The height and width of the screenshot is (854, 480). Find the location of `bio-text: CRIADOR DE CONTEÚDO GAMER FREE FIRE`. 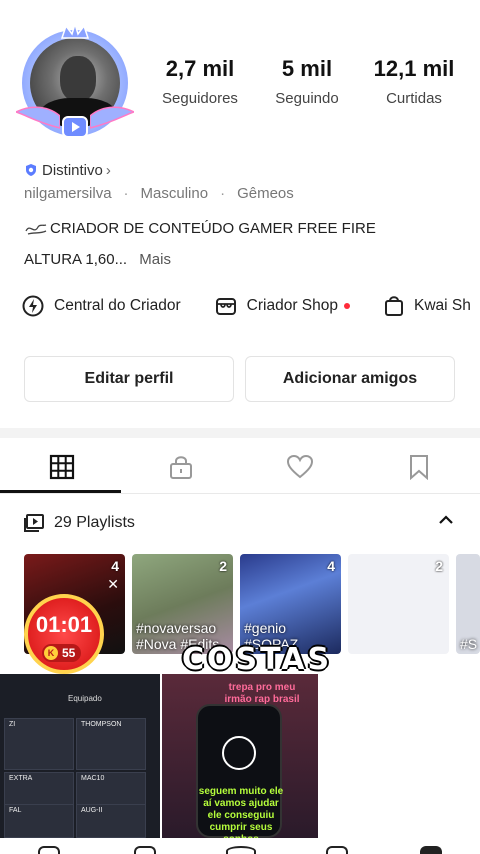

bio-text: CRIADOR DE CONTEÚDO GAMER FREE FIRE is located at coordinates (213, 228).